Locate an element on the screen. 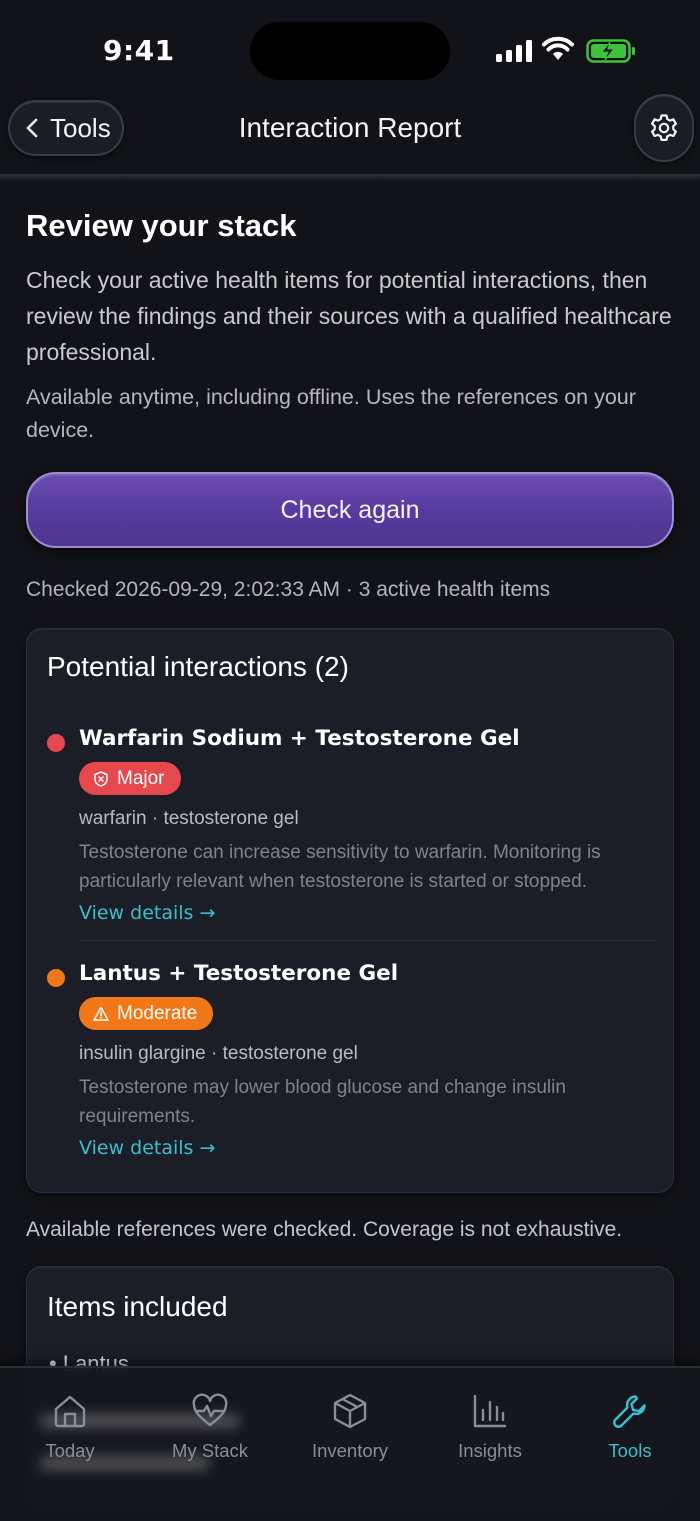 This screenshot has width=700, height=1521. tab-insights: Insights is located at coordinates (490, 1427).